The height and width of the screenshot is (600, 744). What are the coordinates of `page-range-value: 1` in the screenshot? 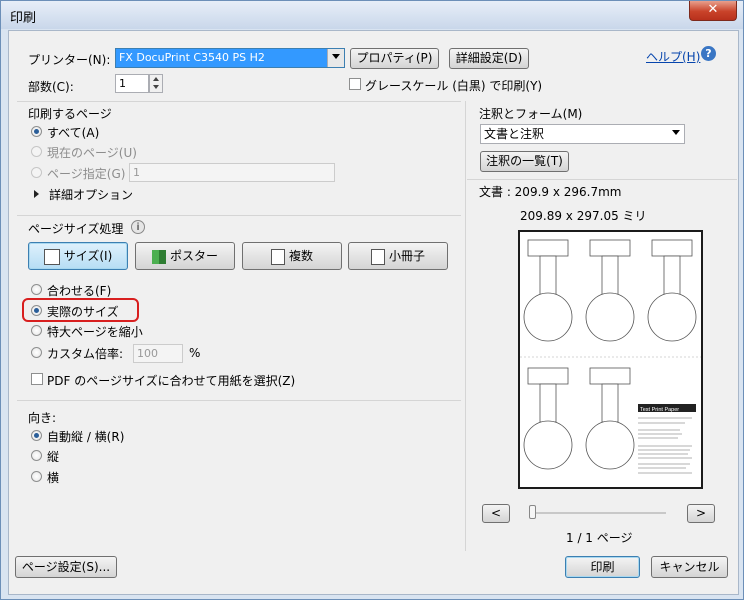 It's located at (136, 172).